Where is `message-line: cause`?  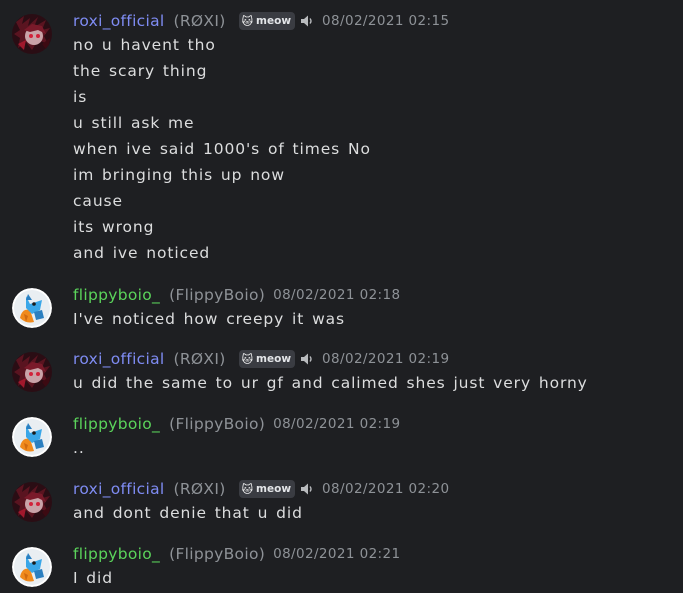
message-line: cause is located at coordinates (98, 201).